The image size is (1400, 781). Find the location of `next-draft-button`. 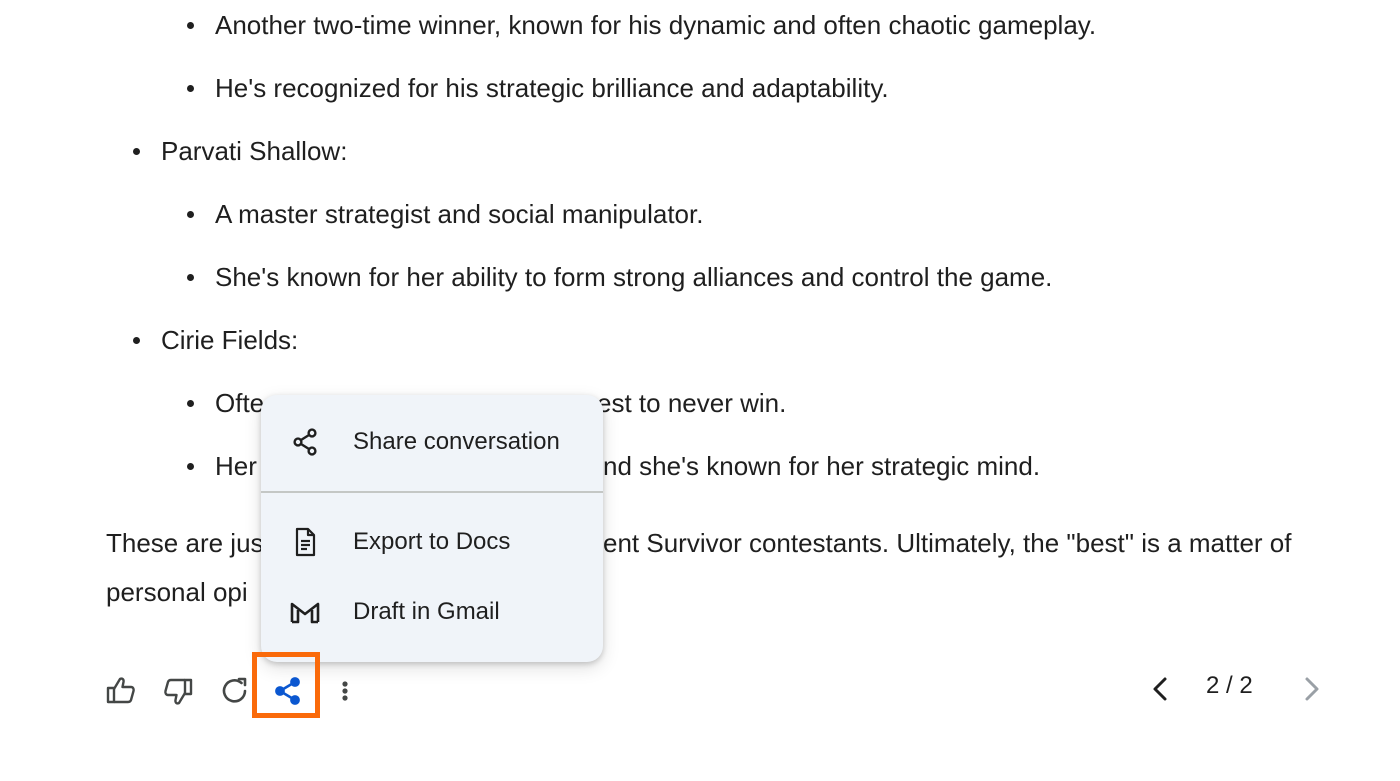

next-draft-button is located at coordinates (1311, 688).